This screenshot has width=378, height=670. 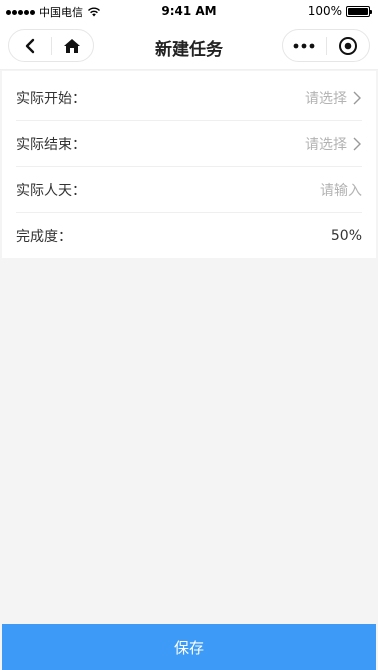 I want to click on actual-end-label: 实际结束：, so click(x=51, y=144).